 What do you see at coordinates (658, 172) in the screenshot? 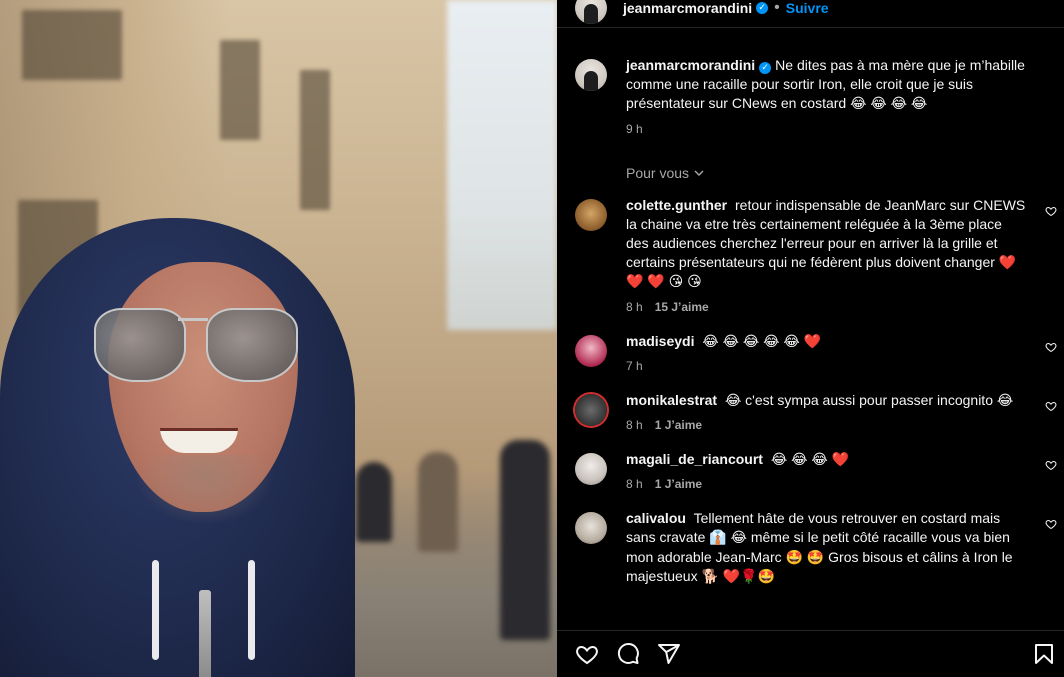
I see `feed-filter-label: Pour vous` at bounding box center [658, 172].